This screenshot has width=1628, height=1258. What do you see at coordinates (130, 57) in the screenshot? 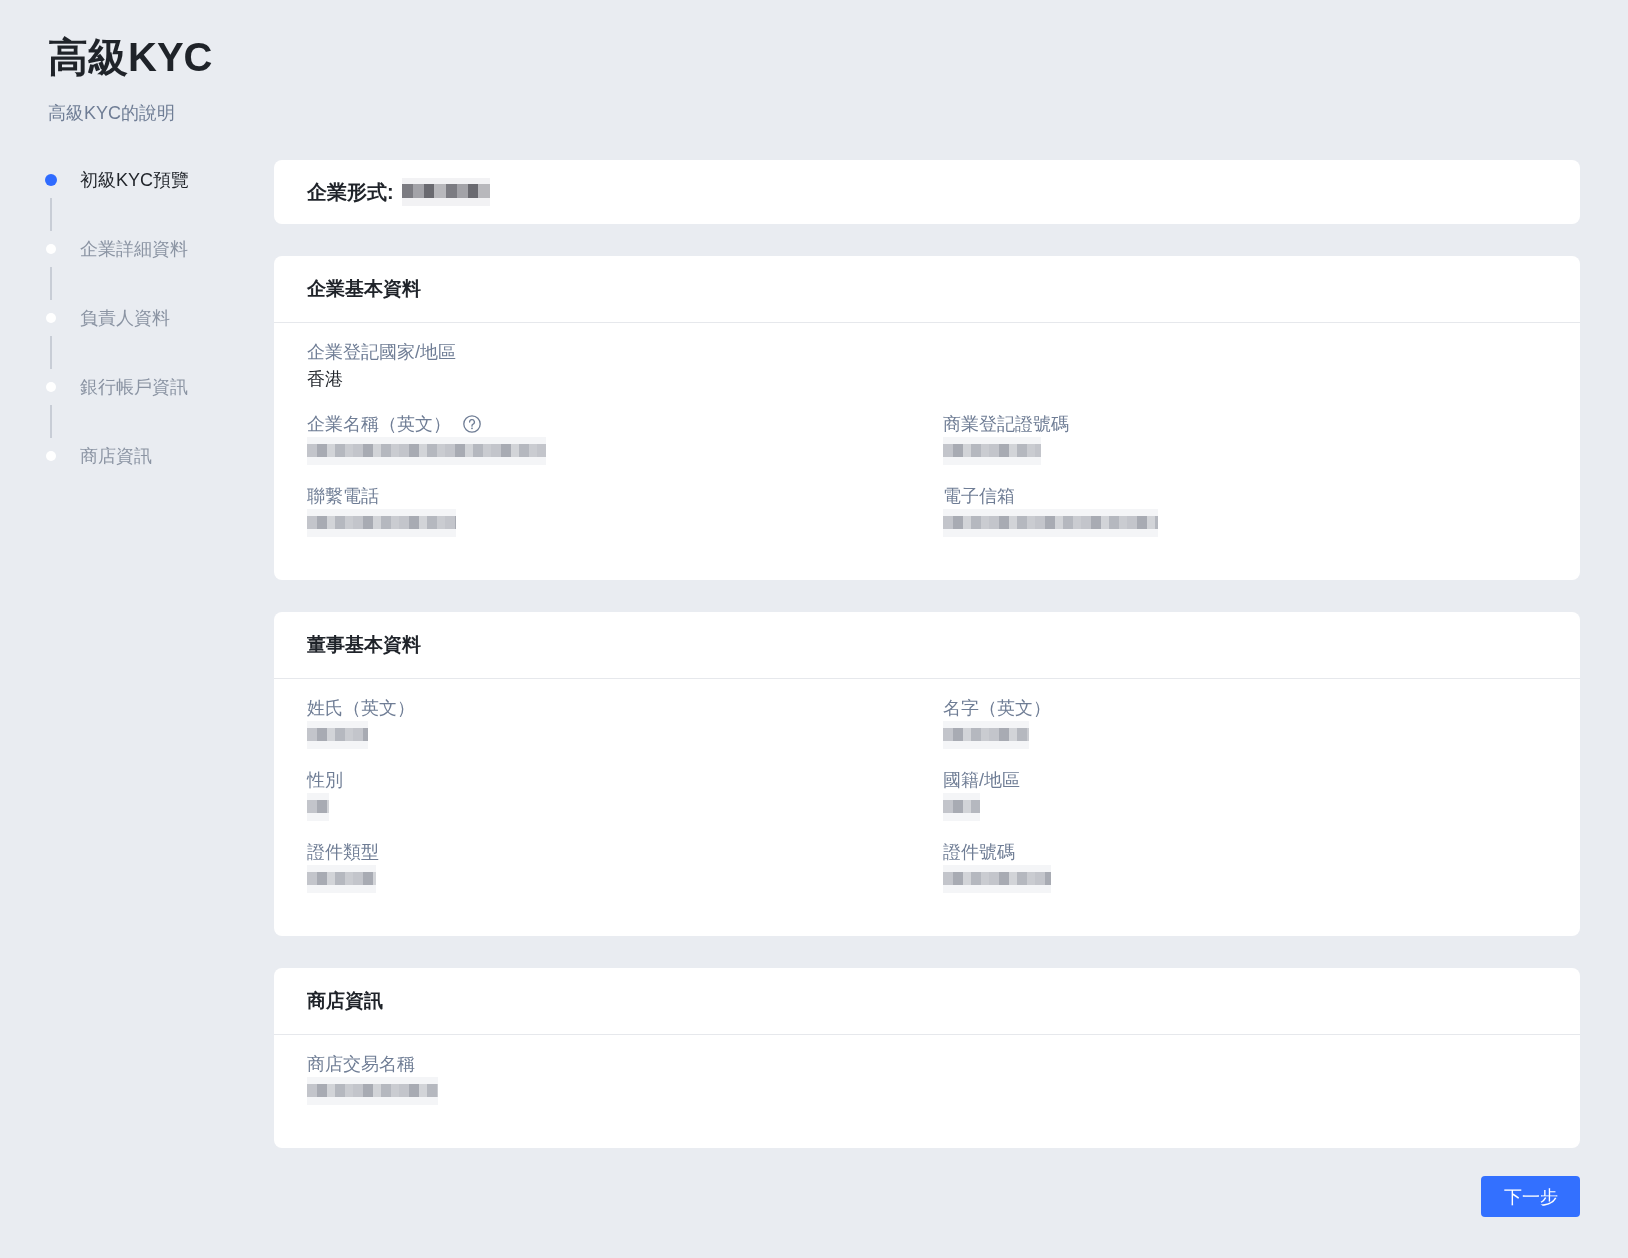
I see `page-title: 高級KYC` at bounding box center [130, 57].